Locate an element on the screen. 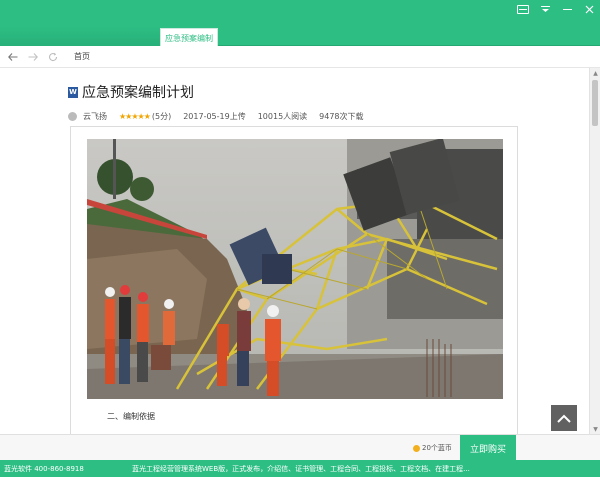 The width and height of the screenshot is (600, 477). word-document-icon: W is located at coordinates (73, 92).